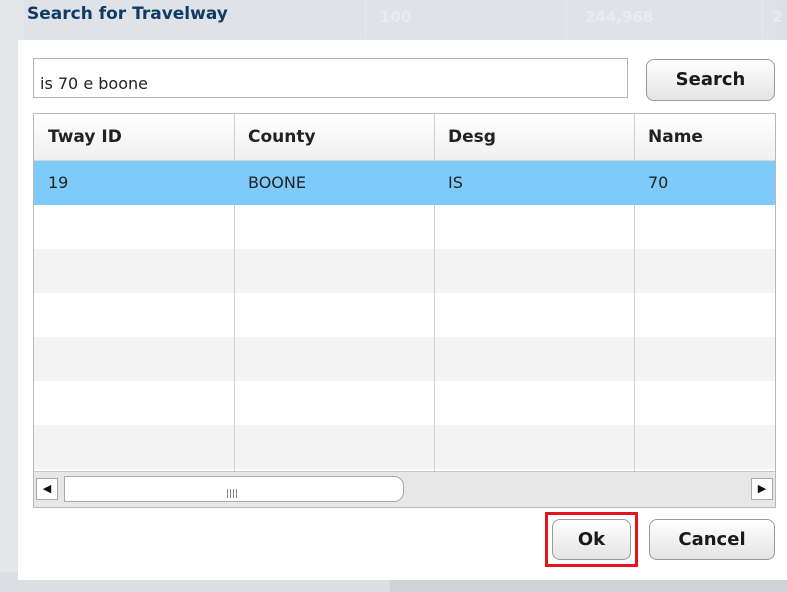 This screenshot has height=592, width=787. Describe the element at coordinates (58, 182) in the screenshot. I see `cell-tway-id: 19` at that location.